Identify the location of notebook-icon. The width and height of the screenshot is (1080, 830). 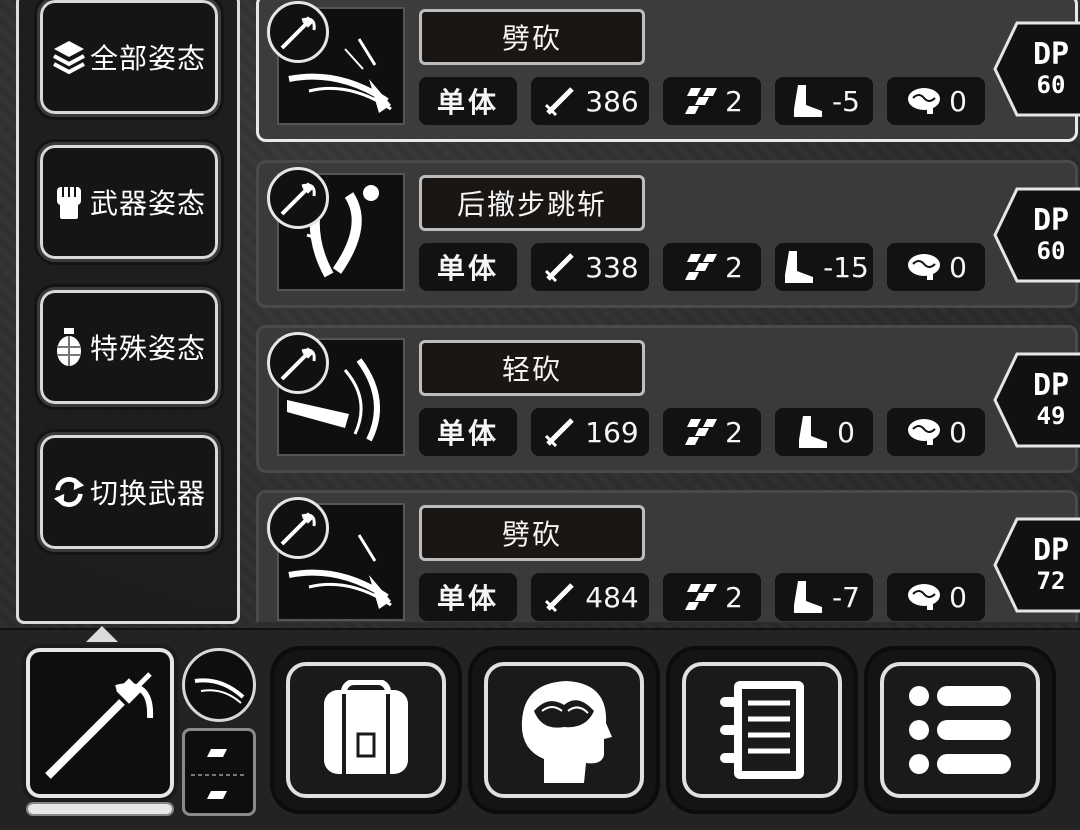
(762, 730).